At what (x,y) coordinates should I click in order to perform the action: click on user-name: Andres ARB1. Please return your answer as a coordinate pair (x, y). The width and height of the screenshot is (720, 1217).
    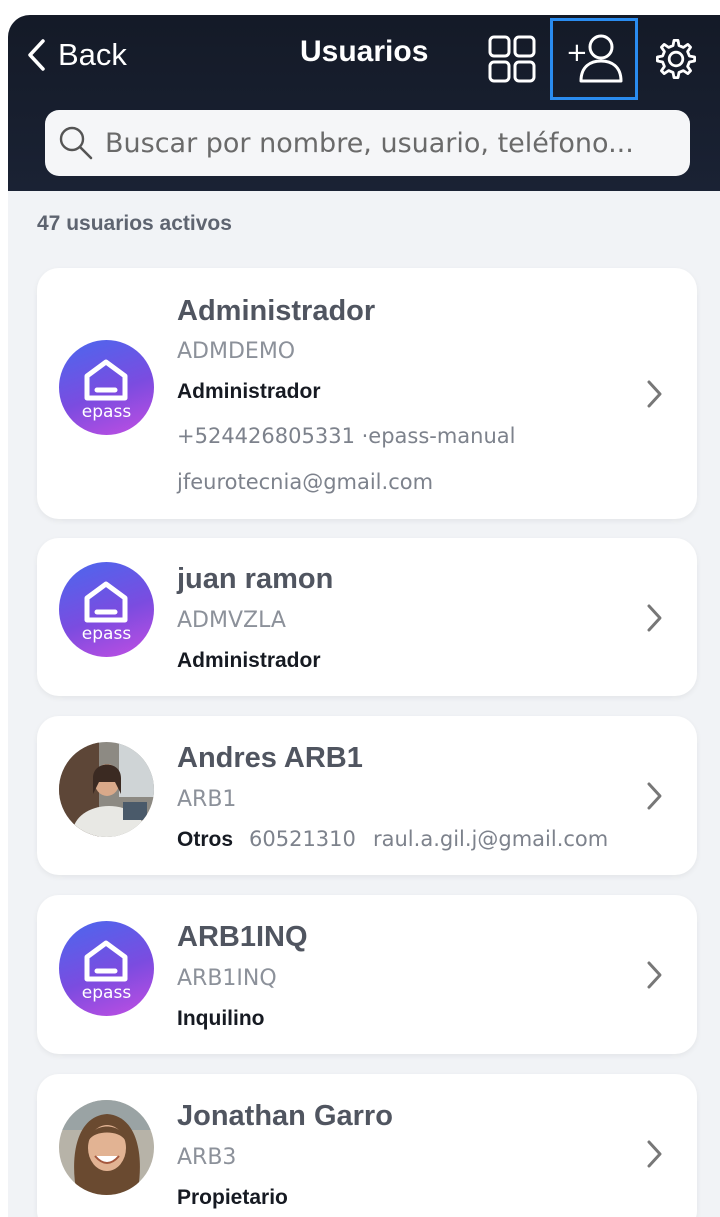
    Looking at the image, I should click on (270, 758).